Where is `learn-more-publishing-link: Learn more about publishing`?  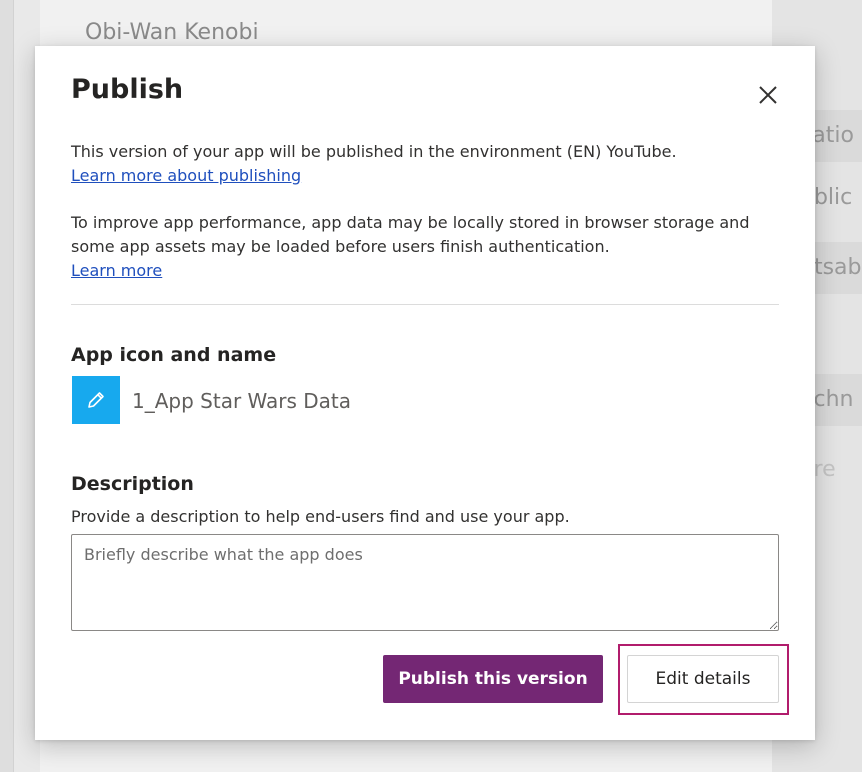
learn-more-publishing-link: Learn more about publishing is located at coordinates (186, 176).